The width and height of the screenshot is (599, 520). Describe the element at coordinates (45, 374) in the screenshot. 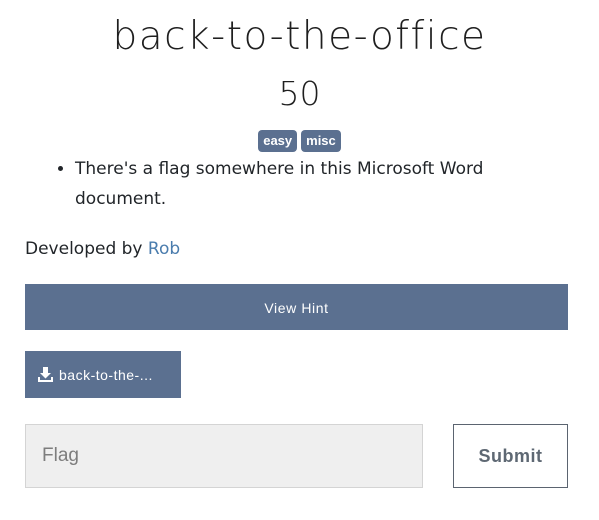

I see `download-icon` at that location.